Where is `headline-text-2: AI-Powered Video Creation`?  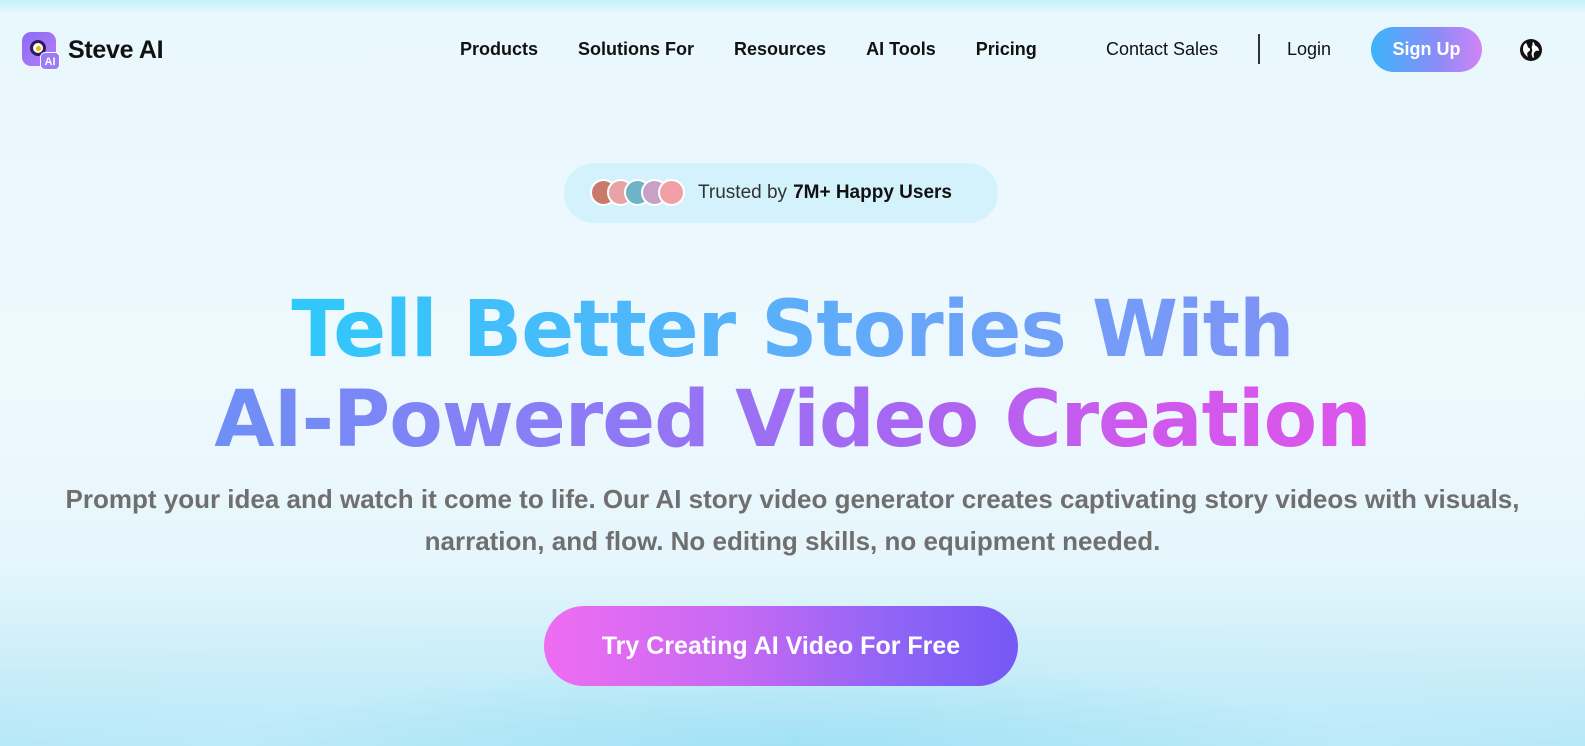
headline-text-2: AI-Powered Video Creation is located at coordinates (792, 420).